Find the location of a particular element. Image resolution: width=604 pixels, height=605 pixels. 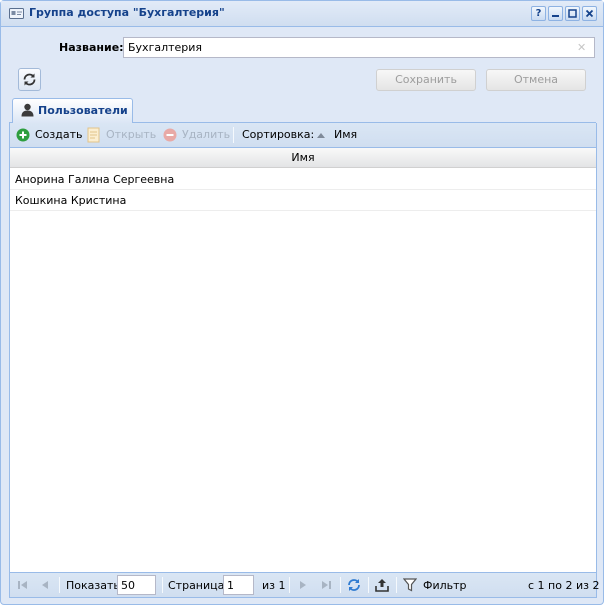

clear-icon: ✕ is located at coordinates (582, 47).